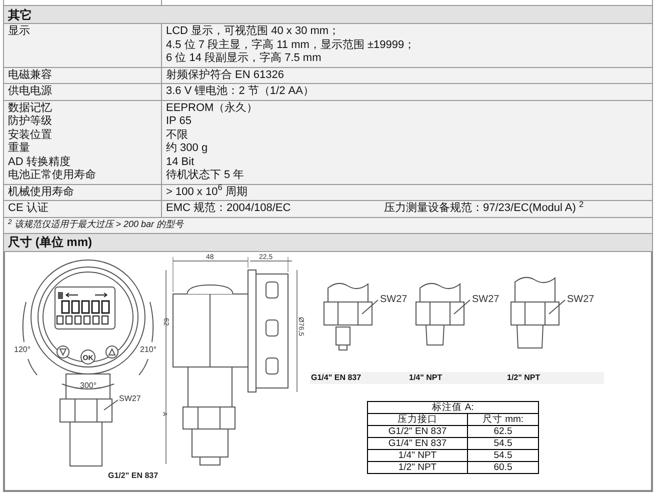 This screenshot has width=656, height=494. What do you see at coordinates (418, 467) in the screenshot?
I see `table-cell: 1/2" NPT` at bounding box center [418, 467].